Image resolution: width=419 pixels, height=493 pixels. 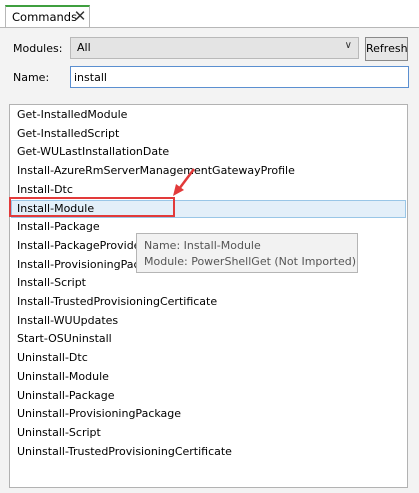 What do you see at coordinates (84, 47) in the screenshot?
I see `modules-dropdown-value: All` at bounding box center [84, 47].